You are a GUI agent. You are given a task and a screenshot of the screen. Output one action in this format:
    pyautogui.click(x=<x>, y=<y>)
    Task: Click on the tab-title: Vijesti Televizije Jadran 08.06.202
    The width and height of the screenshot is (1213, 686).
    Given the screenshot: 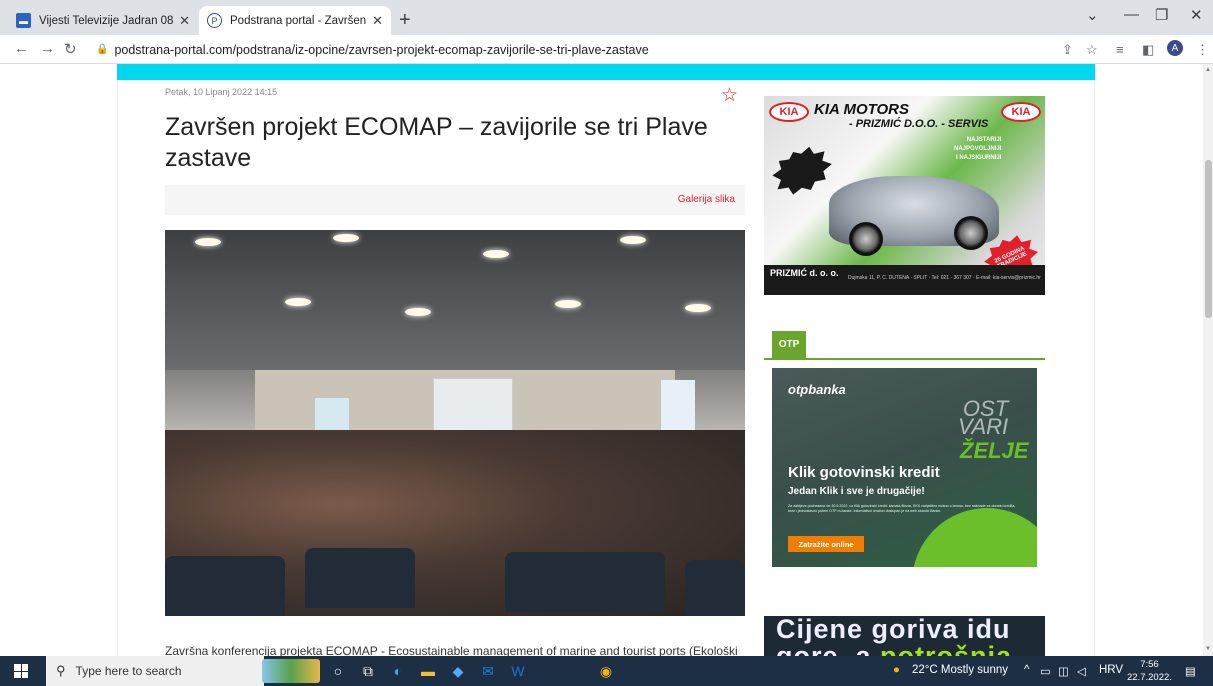 What is the action you would take?
    pyautogui.click(x=106, y=20)
    